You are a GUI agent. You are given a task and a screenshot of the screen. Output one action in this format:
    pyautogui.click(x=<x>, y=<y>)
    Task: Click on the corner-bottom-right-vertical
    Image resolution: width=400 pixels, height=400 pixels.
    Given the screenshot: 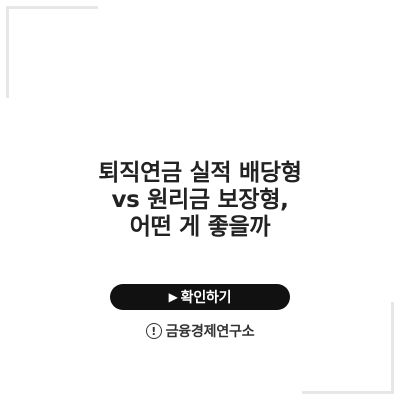 What is the action you would take?
    pyautogui.click(x=392, y=348)
    